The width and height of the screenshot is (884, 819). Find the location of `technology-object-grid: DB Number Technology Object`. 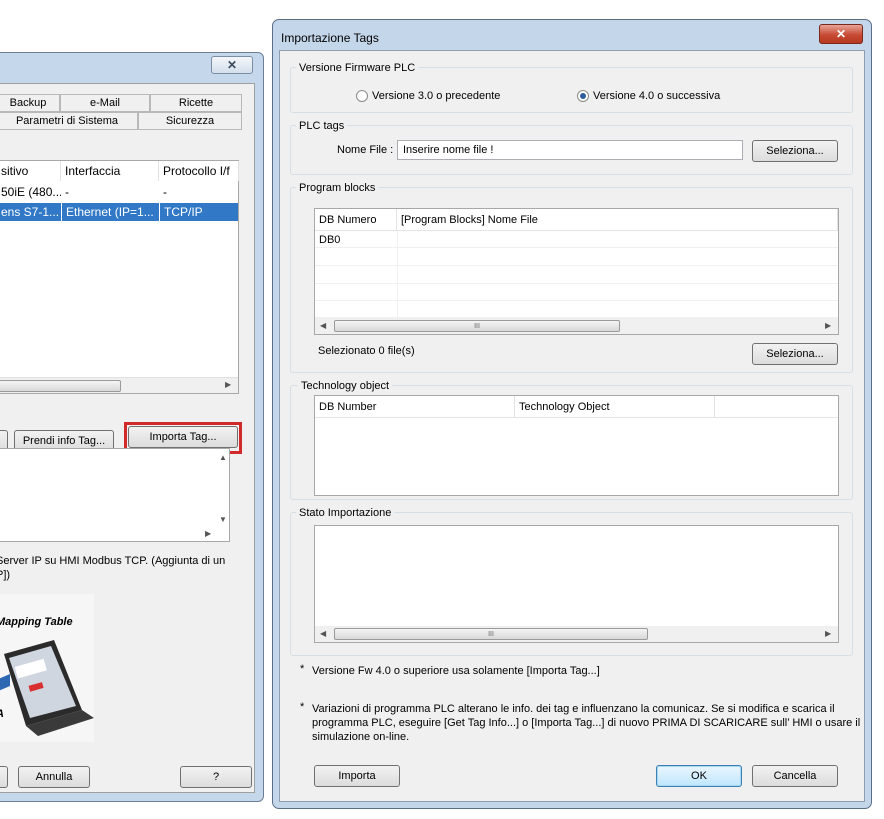

technology-object-grid: DB Number Technology Object is located at coordinates (576, 445).